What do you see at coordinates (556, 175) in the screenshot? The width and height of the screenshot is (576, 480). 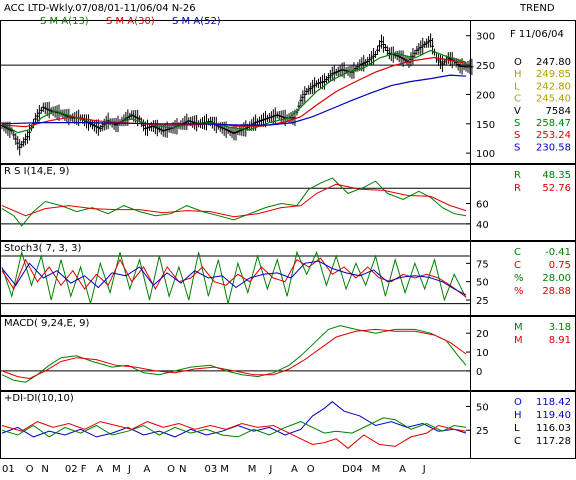 I see `rsi-readout-value: 48.35` at bounding box center [556, 175].